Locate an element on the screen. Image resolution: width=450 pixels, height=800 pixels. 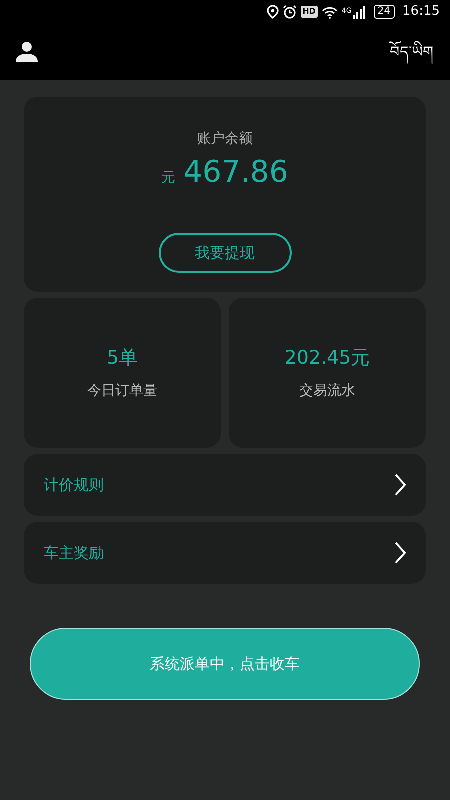
wifi-icon is located at coordinates (330, 12).